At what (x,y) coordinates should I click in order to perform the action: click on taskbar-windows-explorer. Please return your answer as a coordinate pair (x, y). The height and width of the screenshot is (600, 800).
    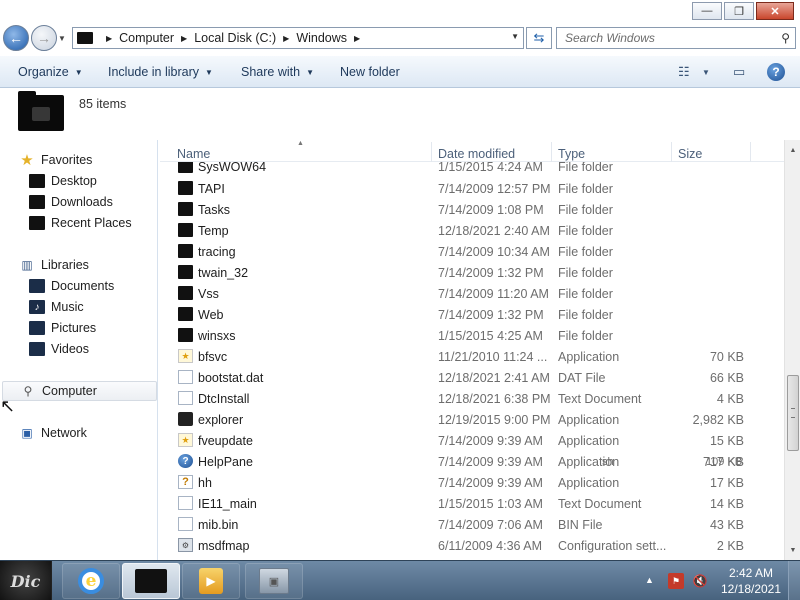
    Looking at the image, I should click on (151, 581).